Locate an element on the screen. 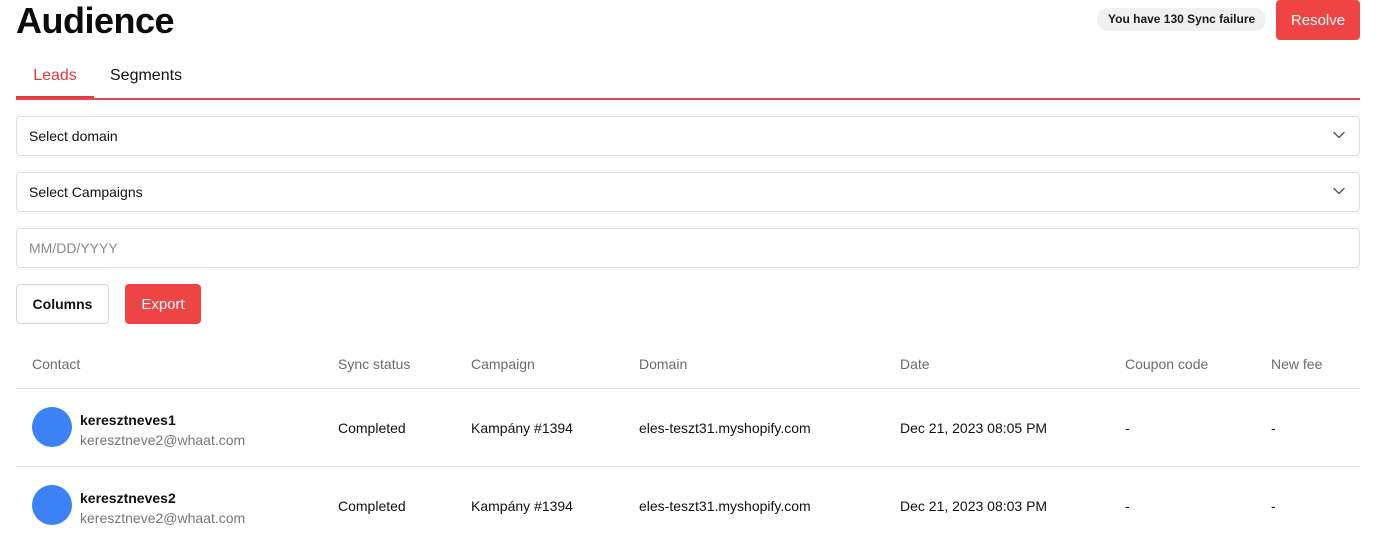 This screenshot has width=1376, height=544. contact-name: keresztneves2 is located at coordinates (128, 498).